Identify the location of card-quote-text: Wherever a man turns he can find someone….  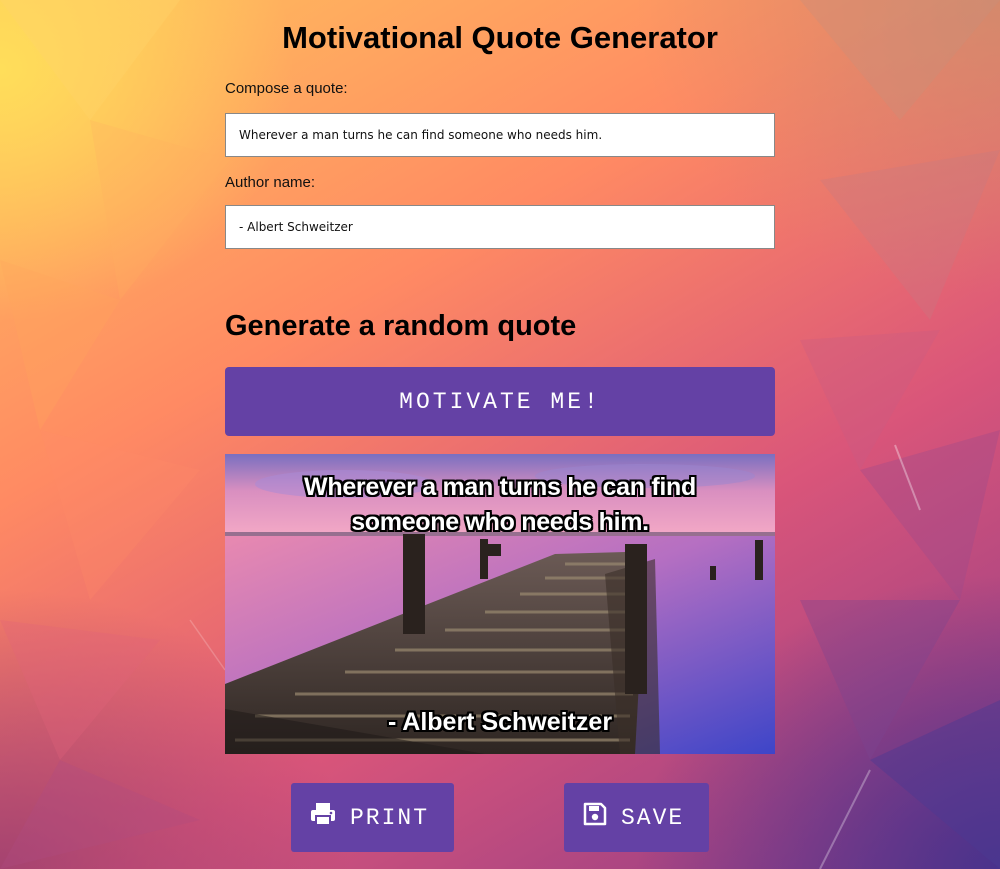
(500, 504).